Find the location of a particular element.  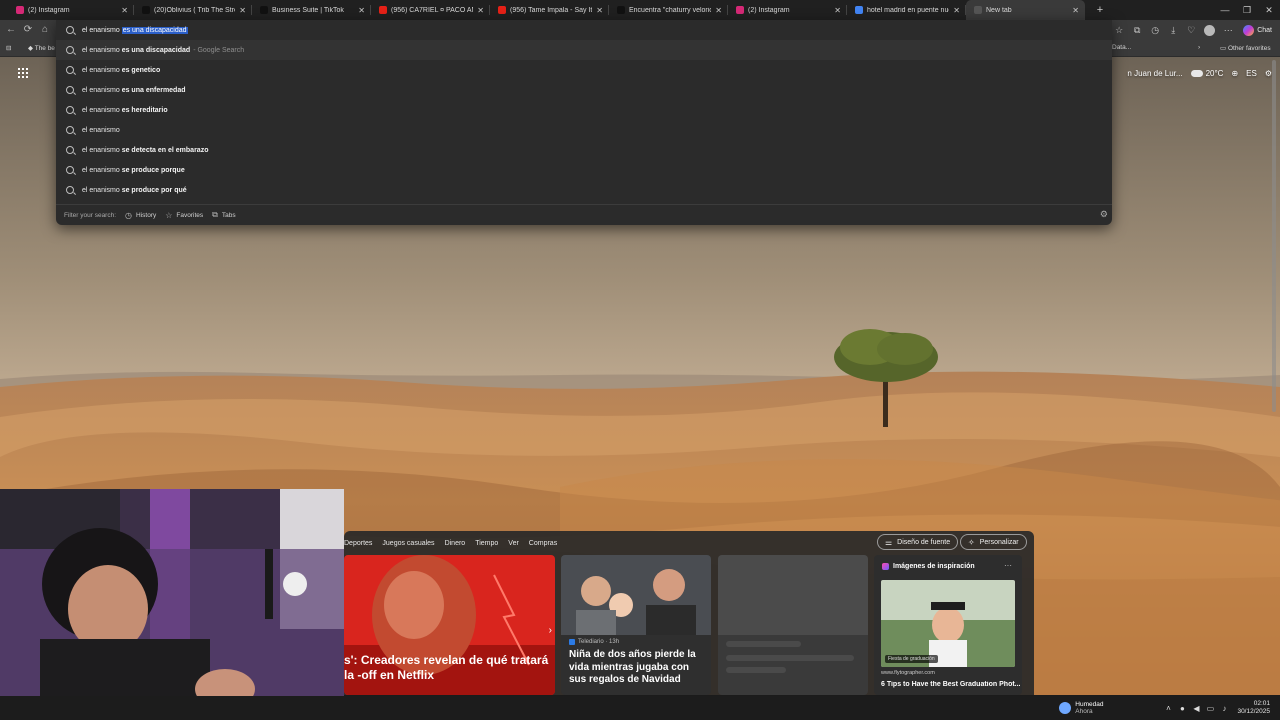

inspiration-header: Imágenes de inspiración is located at coordinates (928, 566).